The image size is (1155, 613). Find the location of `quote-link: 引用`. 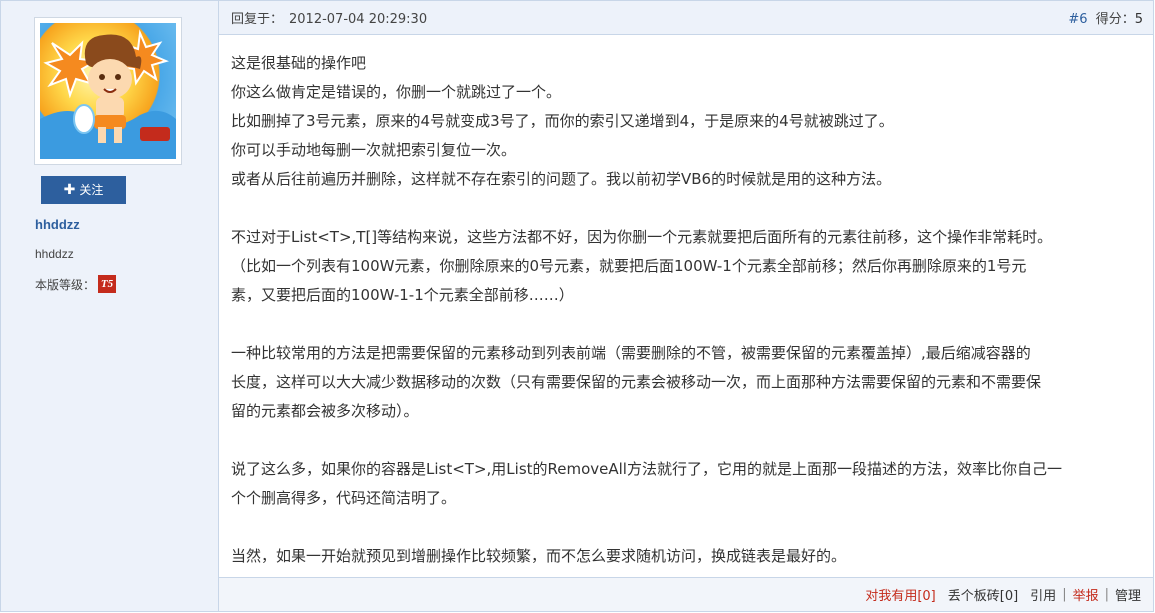

quote-link: 引用 is located at coordinates (1043, 594).